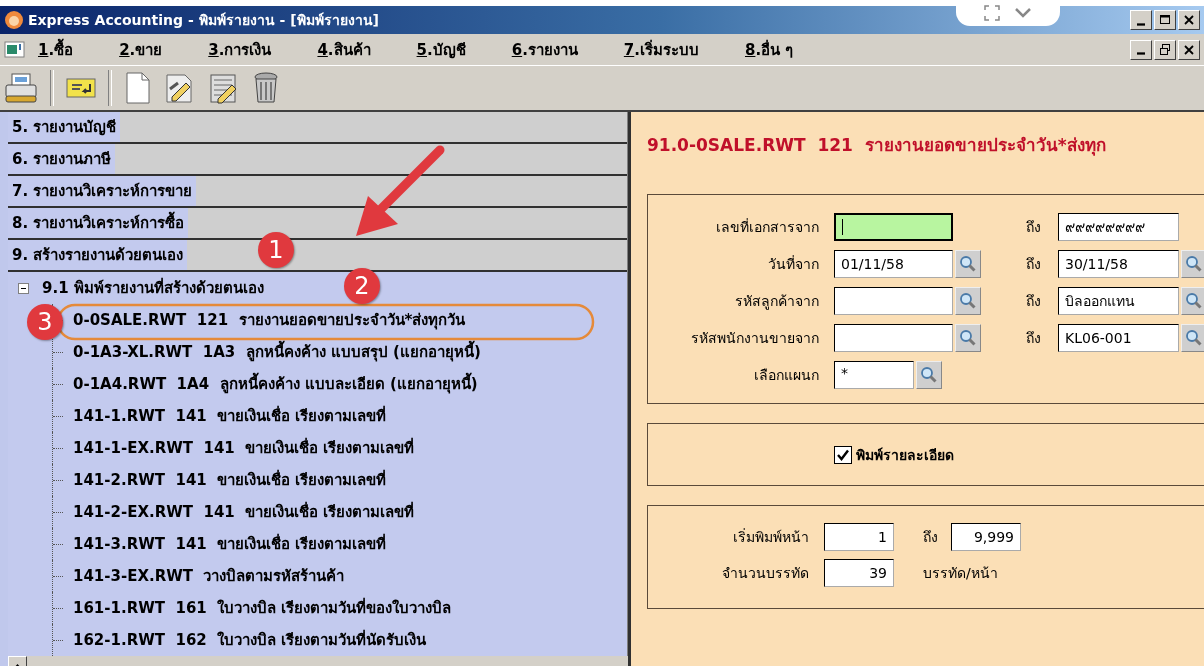 The height and width of the screenshot is (666, 1204). I want to click on report-item: 162-1.RWT 162 ใบวางบิล เรียงตามวันที่นัดรับเงิน, so click(250, 640).